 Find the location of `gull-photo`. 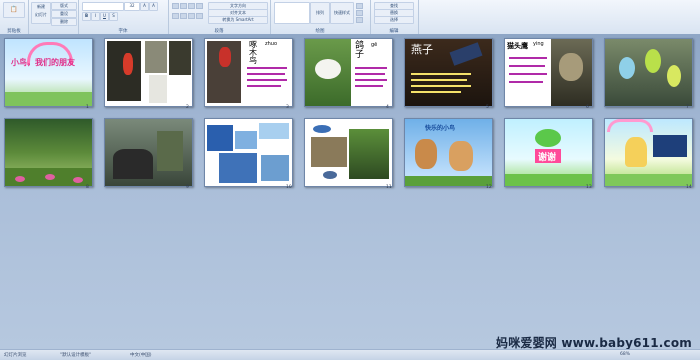

gull-photo is located at coordinates (275, 168).